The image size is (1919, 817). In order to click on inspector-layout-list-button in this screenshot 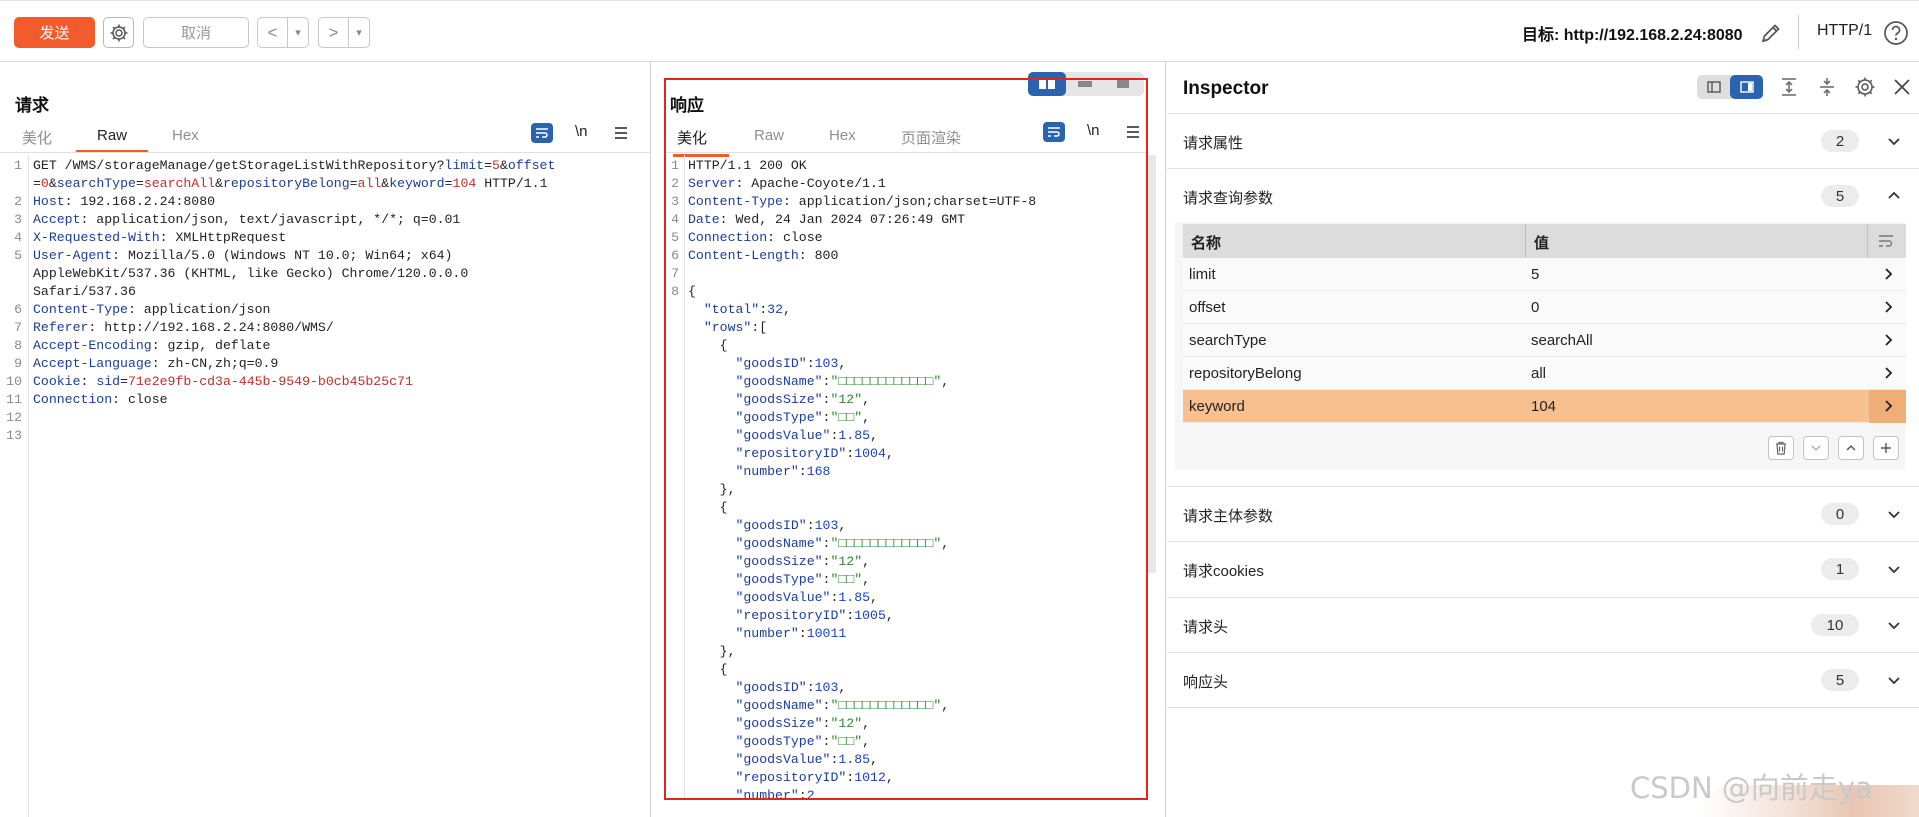, I will do `click(1713, 87)`.